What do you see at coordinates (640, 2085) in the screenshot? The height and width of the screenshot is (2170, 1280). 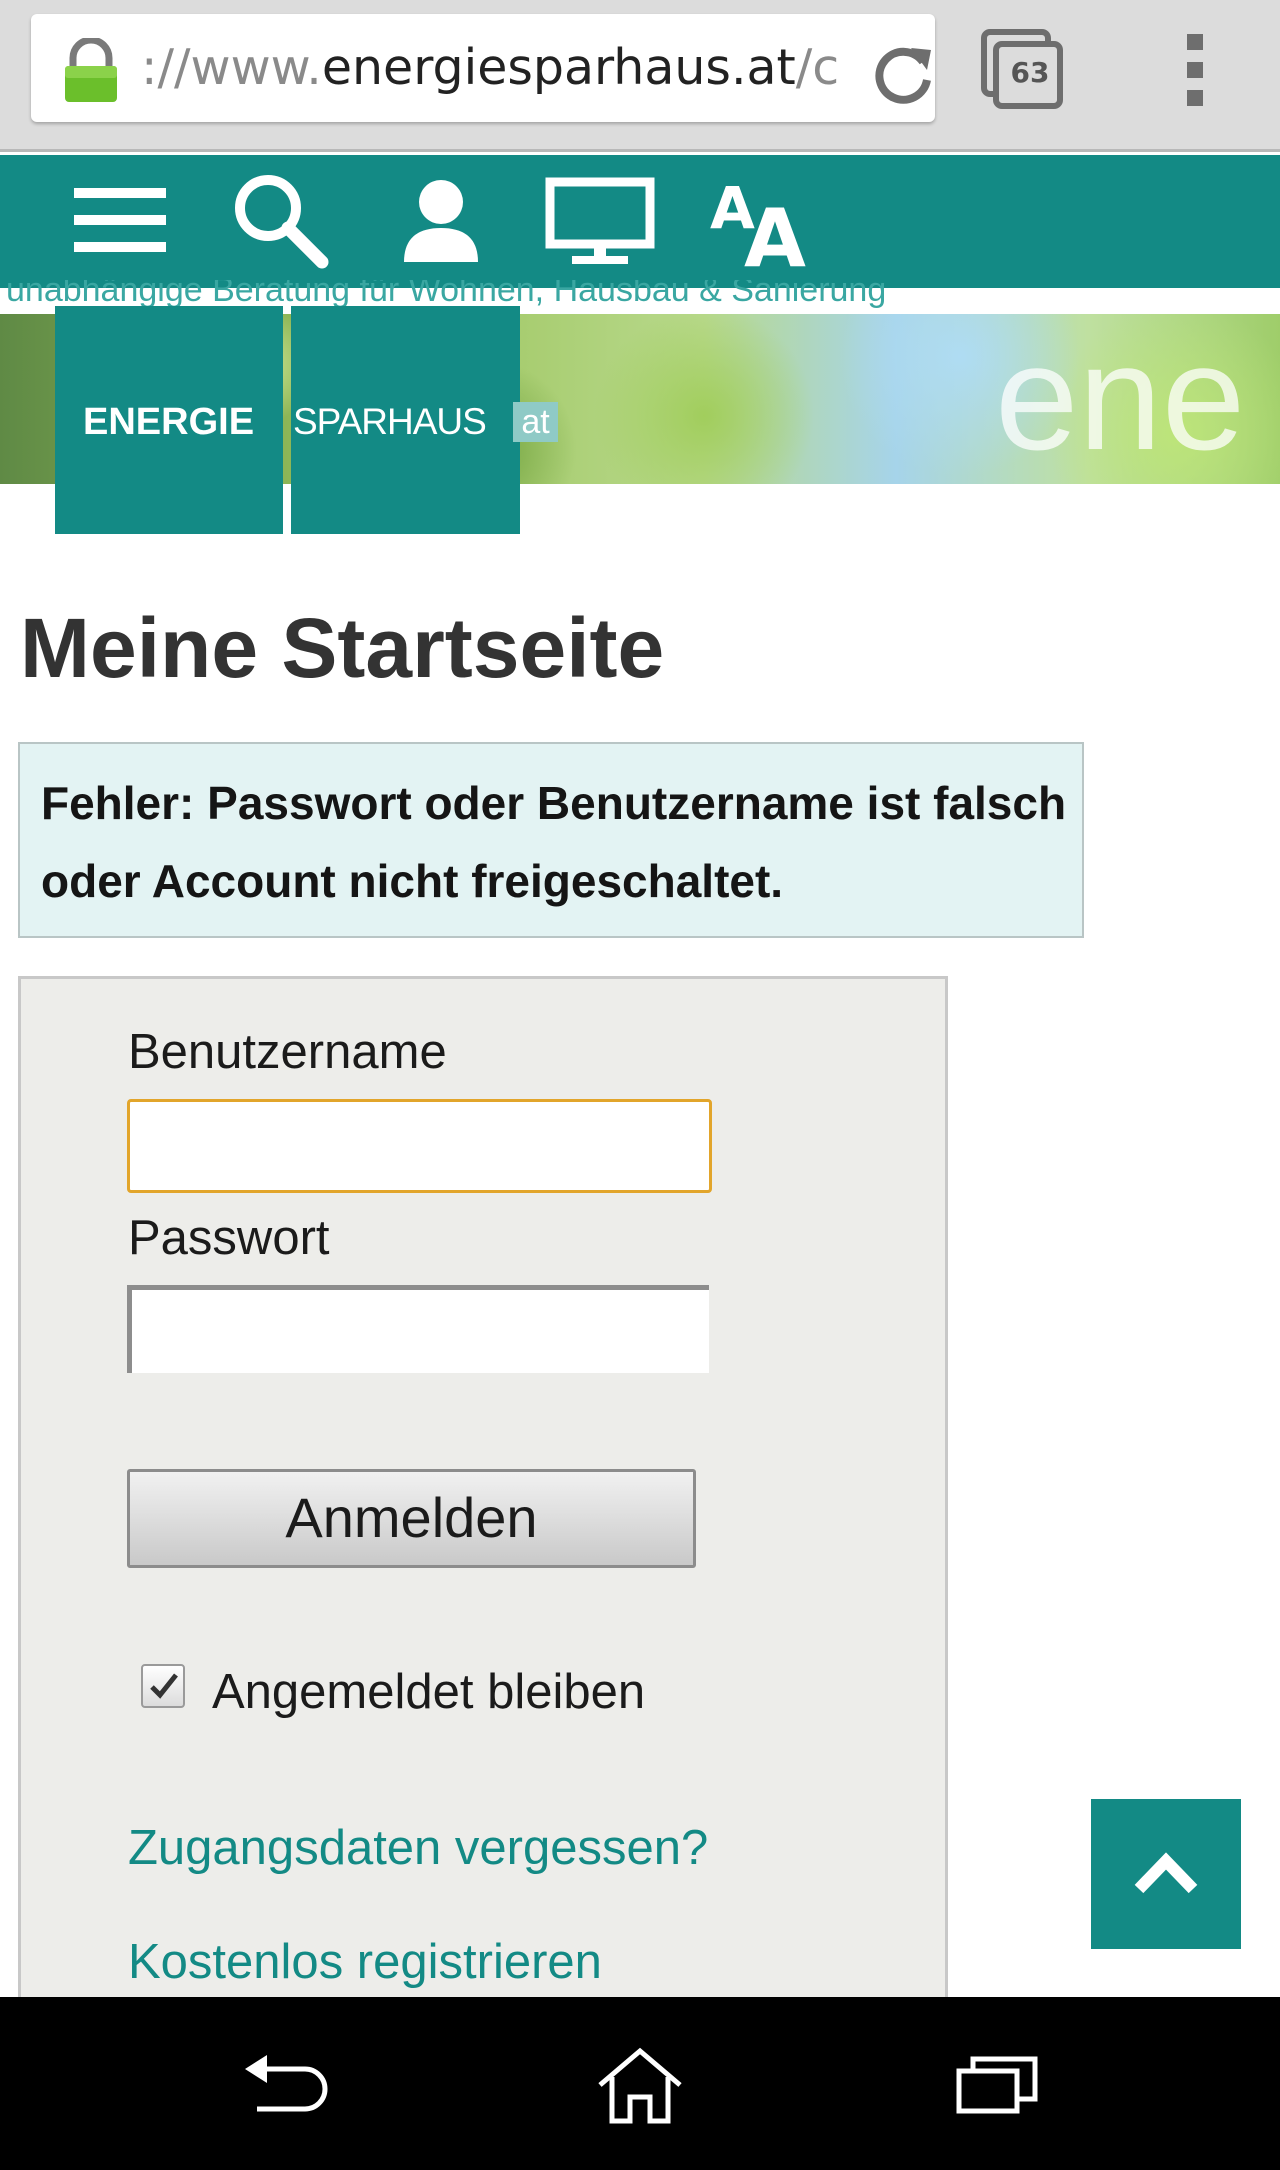 I see `home-icon` at bounding box center [640, 2085].